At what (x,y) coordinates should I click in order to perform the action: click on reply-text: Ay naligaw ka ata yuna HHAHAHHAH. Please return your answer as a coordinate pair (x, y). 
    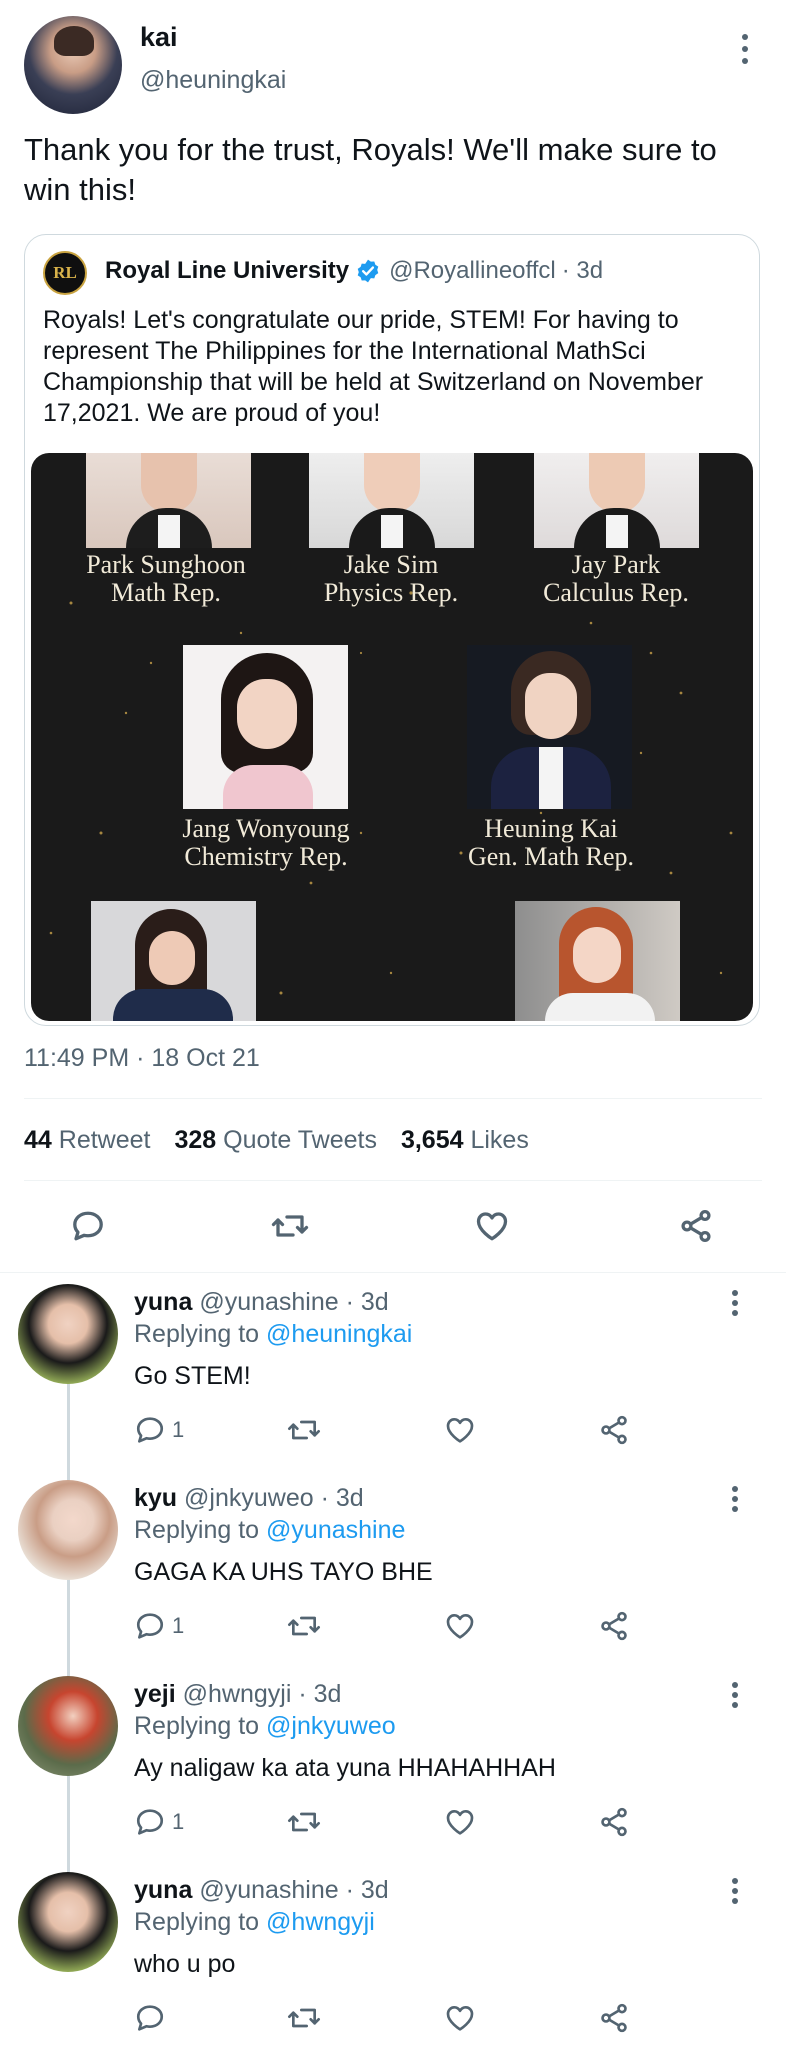
    Looking at the image, I should click on (345, 1768).